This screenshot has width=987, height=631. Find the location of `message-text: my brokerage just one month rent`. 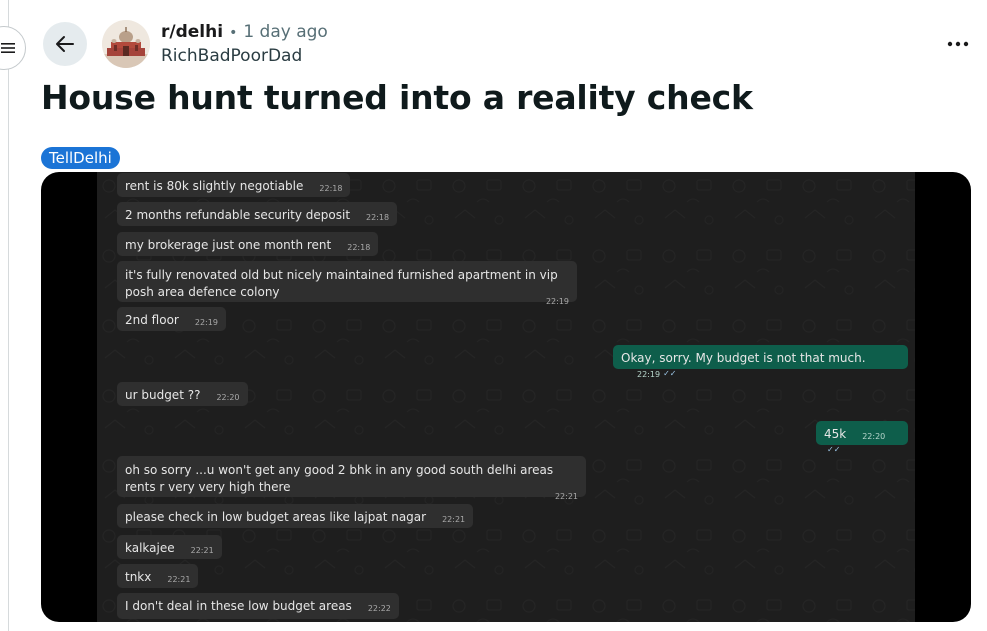

message-text: my brokerage just one month rent is located at coordinates (228, 245).